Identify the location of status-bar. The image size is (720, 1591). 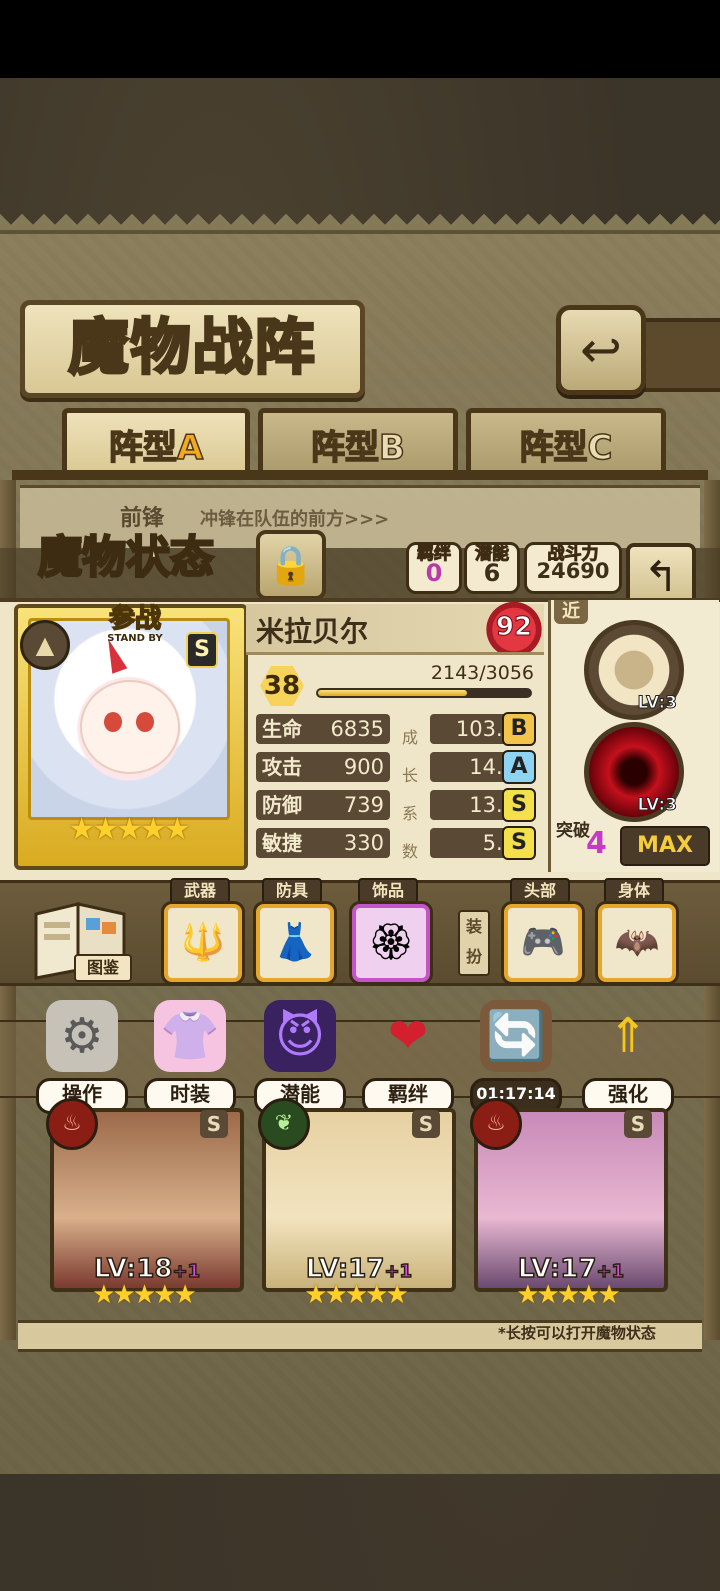
(360, 39).